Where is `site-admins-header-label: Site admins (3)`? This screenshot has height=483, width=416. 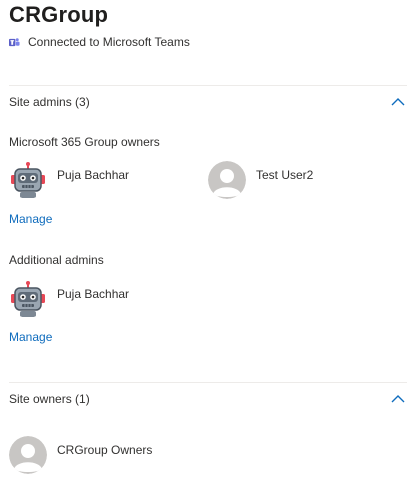
site-admins-header-label: Site admins (3) is located at coordinates (49, 102).